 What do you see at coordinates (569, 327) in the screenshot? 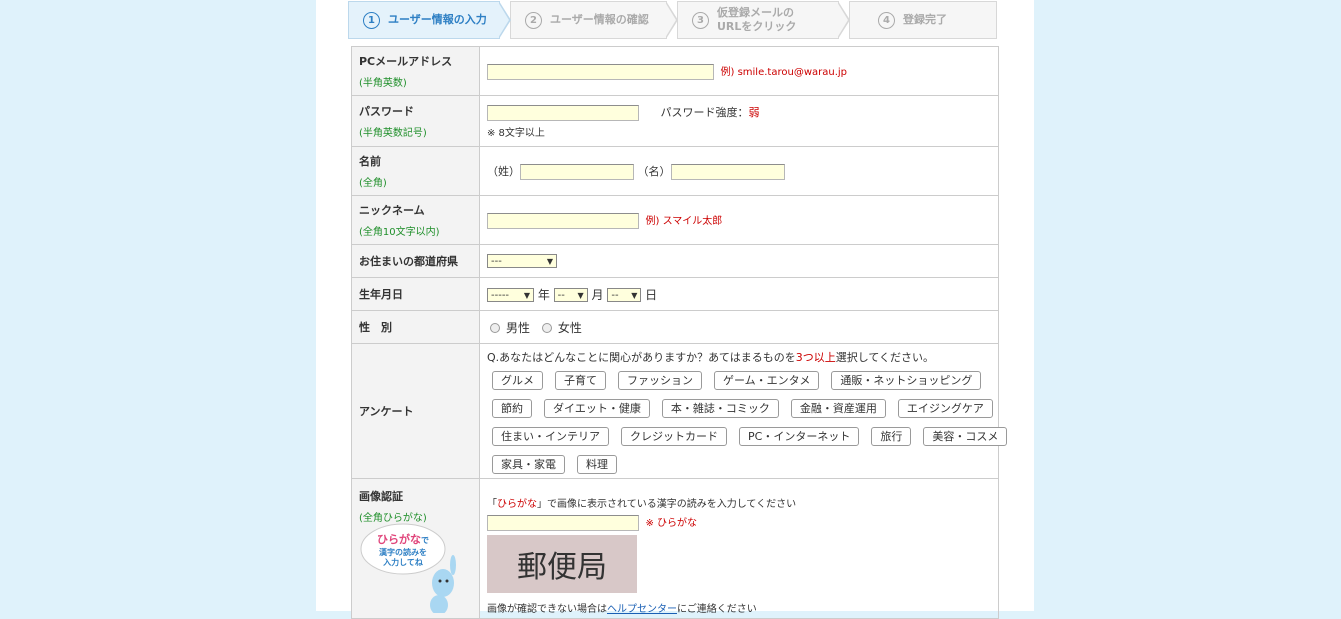
I see `gender-female-label: 女性` at bounding box center [569, 327].